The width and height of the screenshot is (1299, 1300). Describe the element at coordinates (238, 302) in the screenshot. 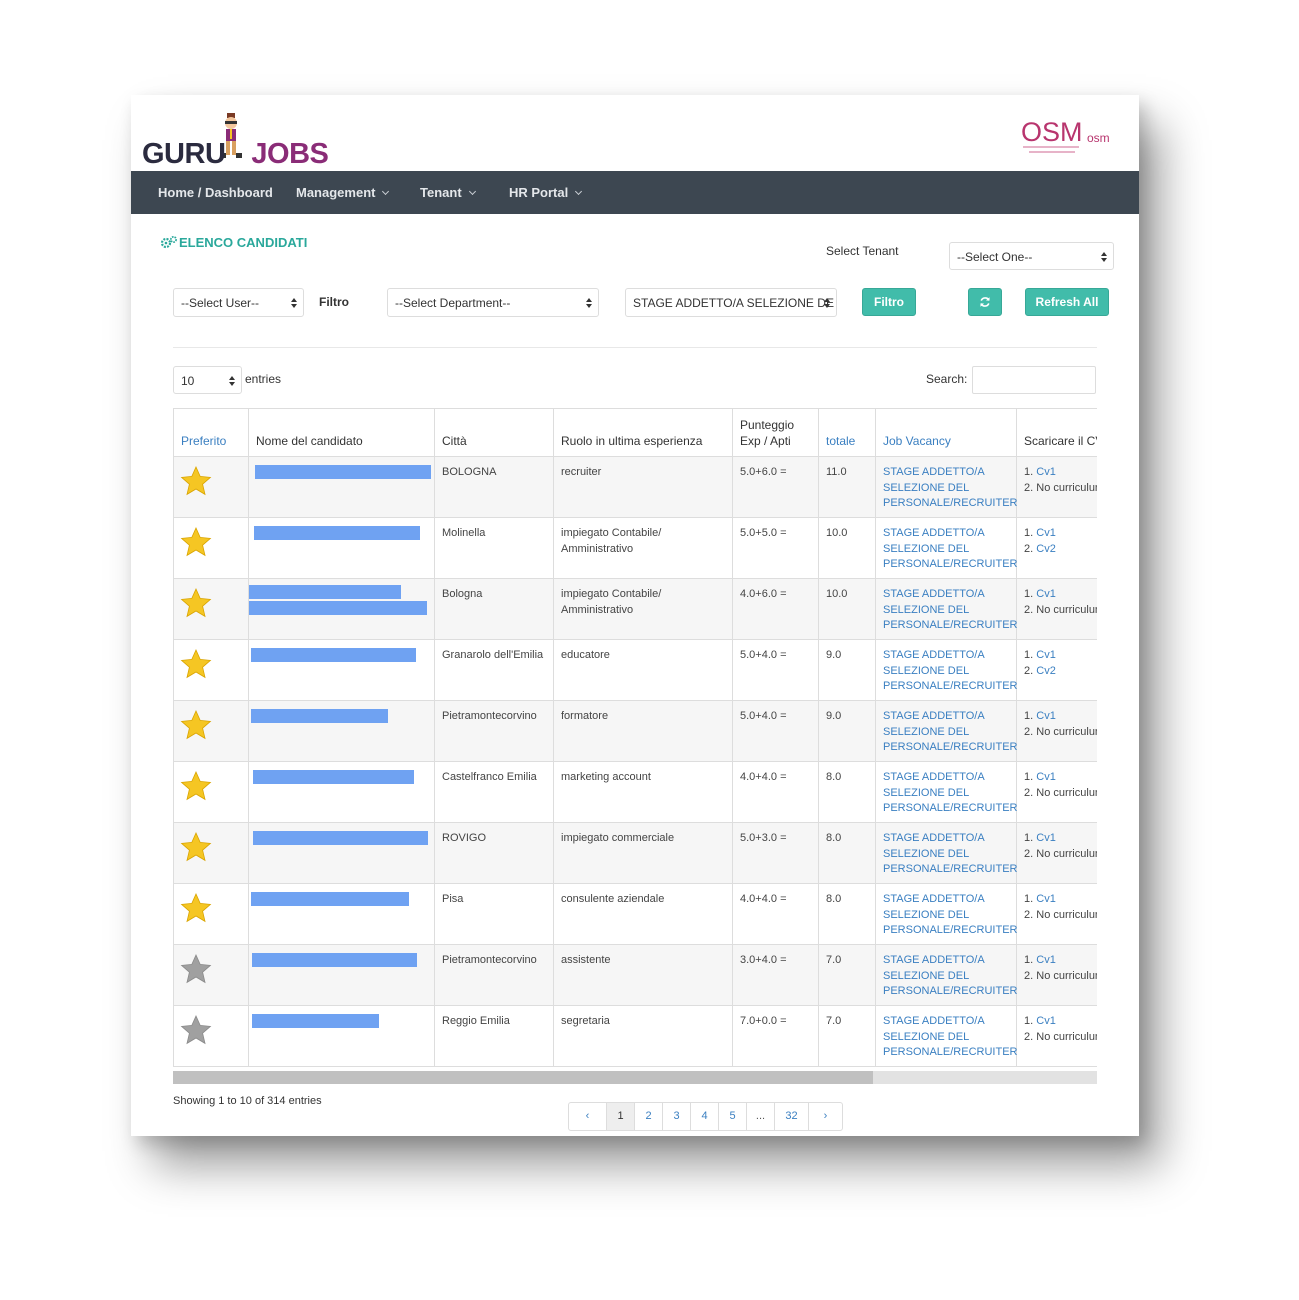

I see `user-select: --Select User--` at that location.